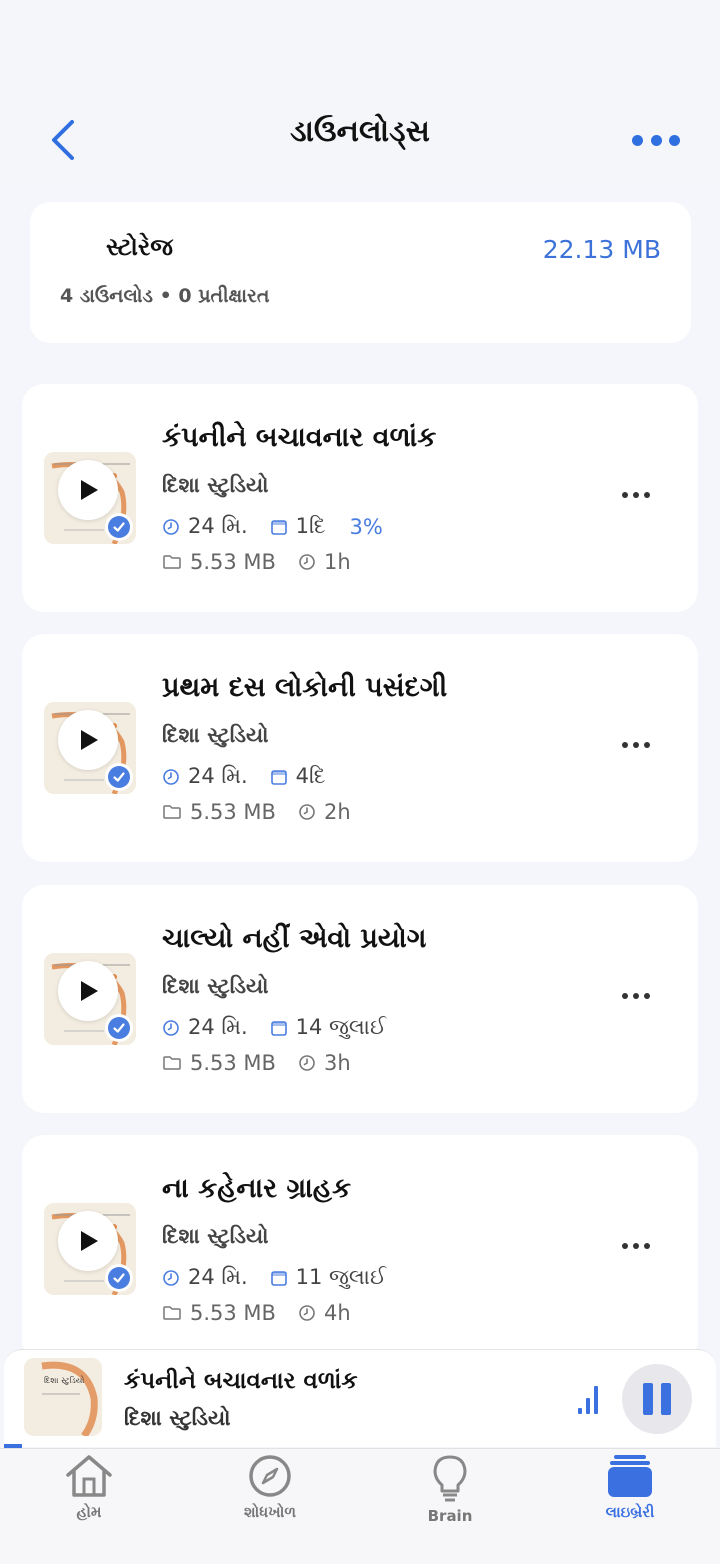  I want to click on episode-meta: 24 મિ. 4દિ, so click(244, 776).